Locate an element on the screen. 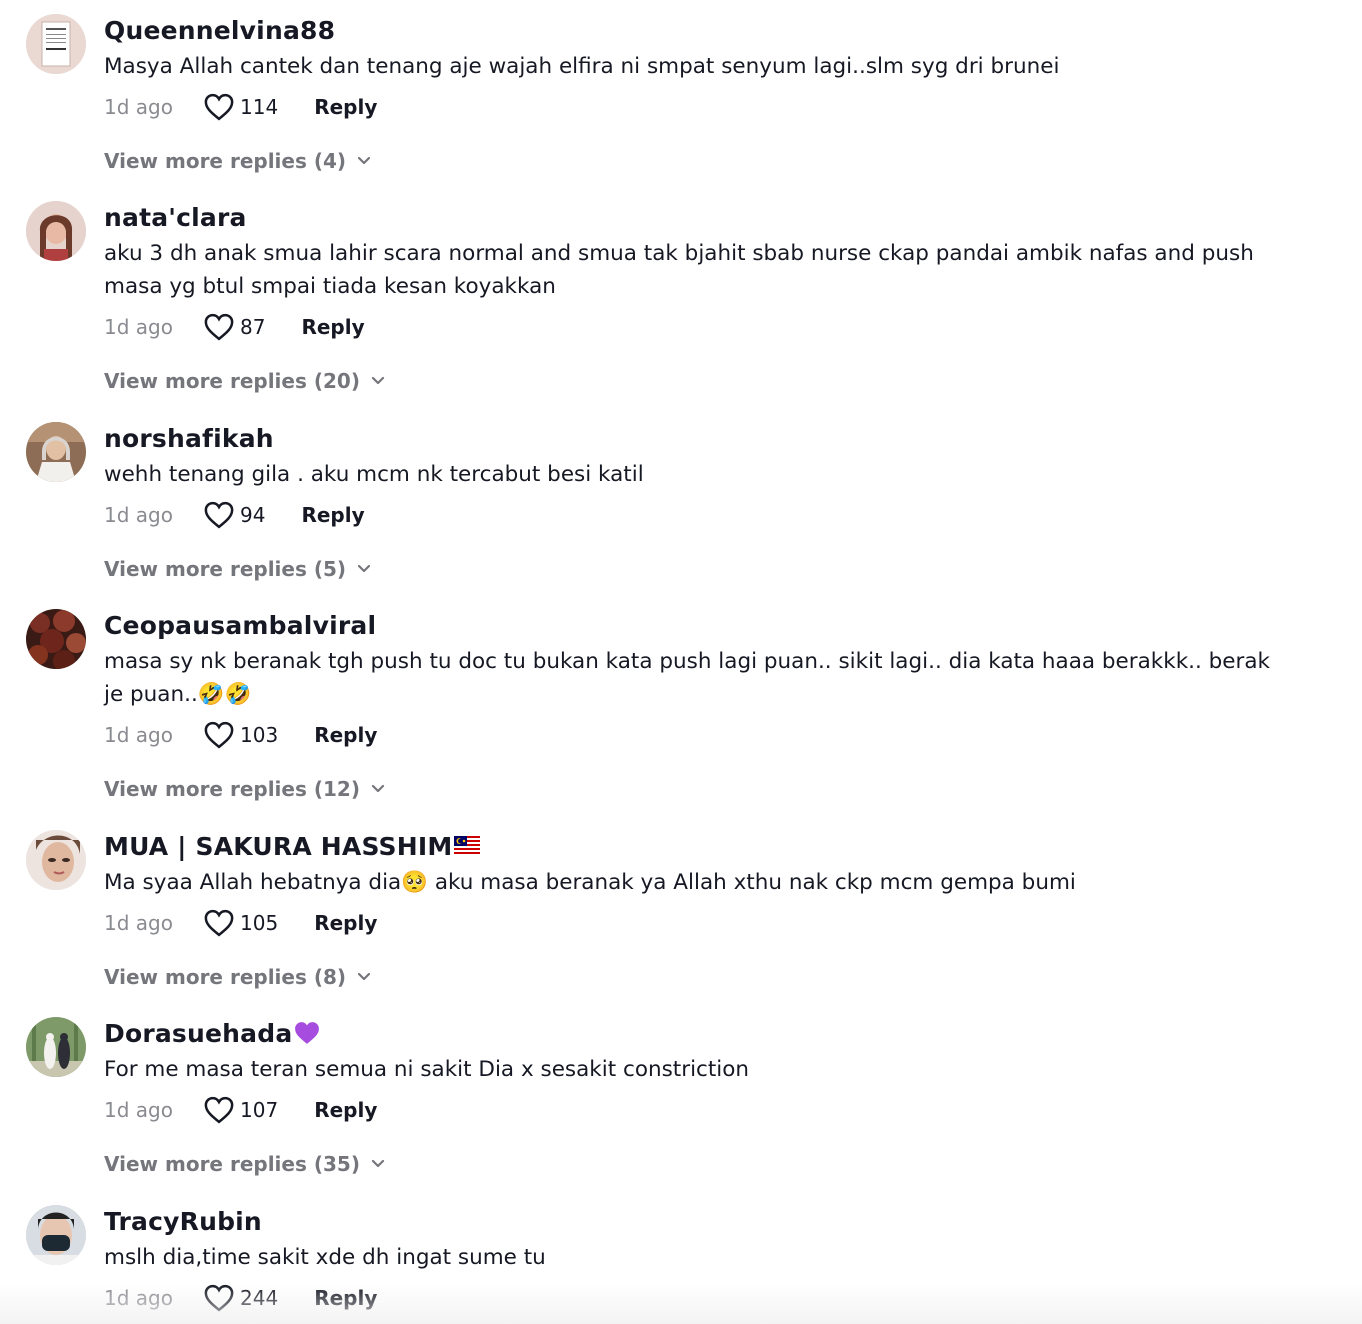 Image resolution: width=1362 pixels, height=1324 pixels. like-count: 244 is located at coordinates (259, 1298).